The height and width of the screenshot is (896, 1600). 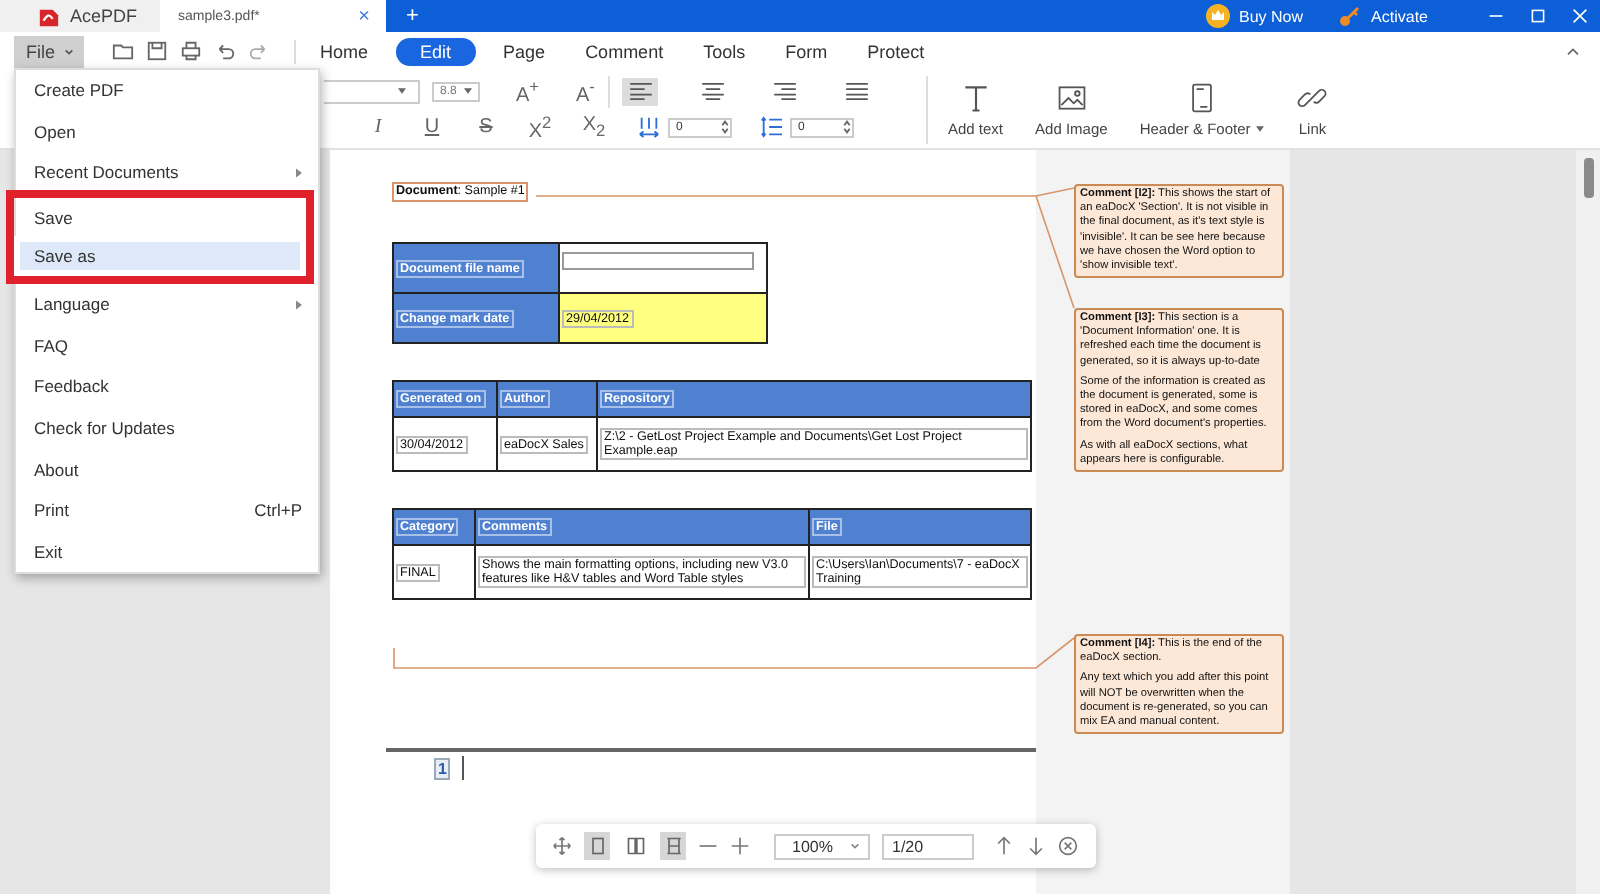 I want to click on format-button: X$_{2}$, so click(x=594, y=127).